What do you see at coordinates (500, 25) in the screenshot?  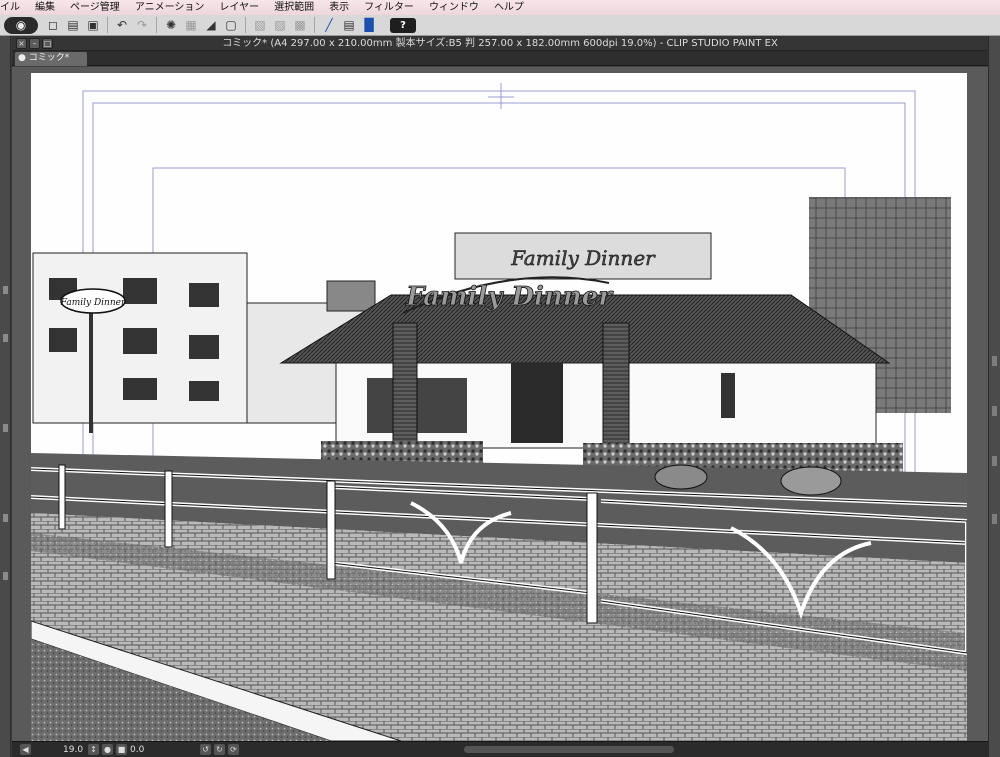 I see `command-bar: ◉ ◻ ▤ ▣ ↶ ↷ ✺ ▦ ◢ ▢ ▧ ▨ ▩ ╱ ▤ █ ?` at bounding box center [500, 25].